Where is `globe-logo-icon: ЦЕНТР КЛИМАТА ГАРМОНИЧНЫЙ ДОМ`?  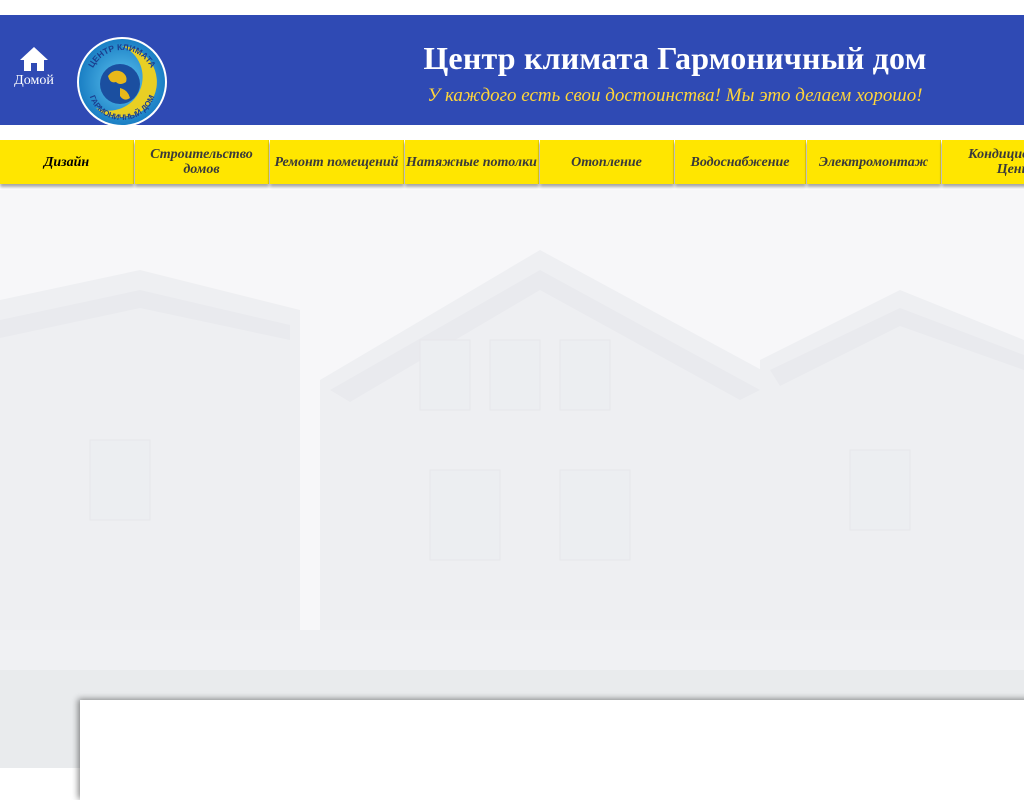
globe-logo-icon: ЦЕНТР КЛИМАТА ГАРМОНИЧНЫЙ ДОМ is located at coordinates (122, 82).